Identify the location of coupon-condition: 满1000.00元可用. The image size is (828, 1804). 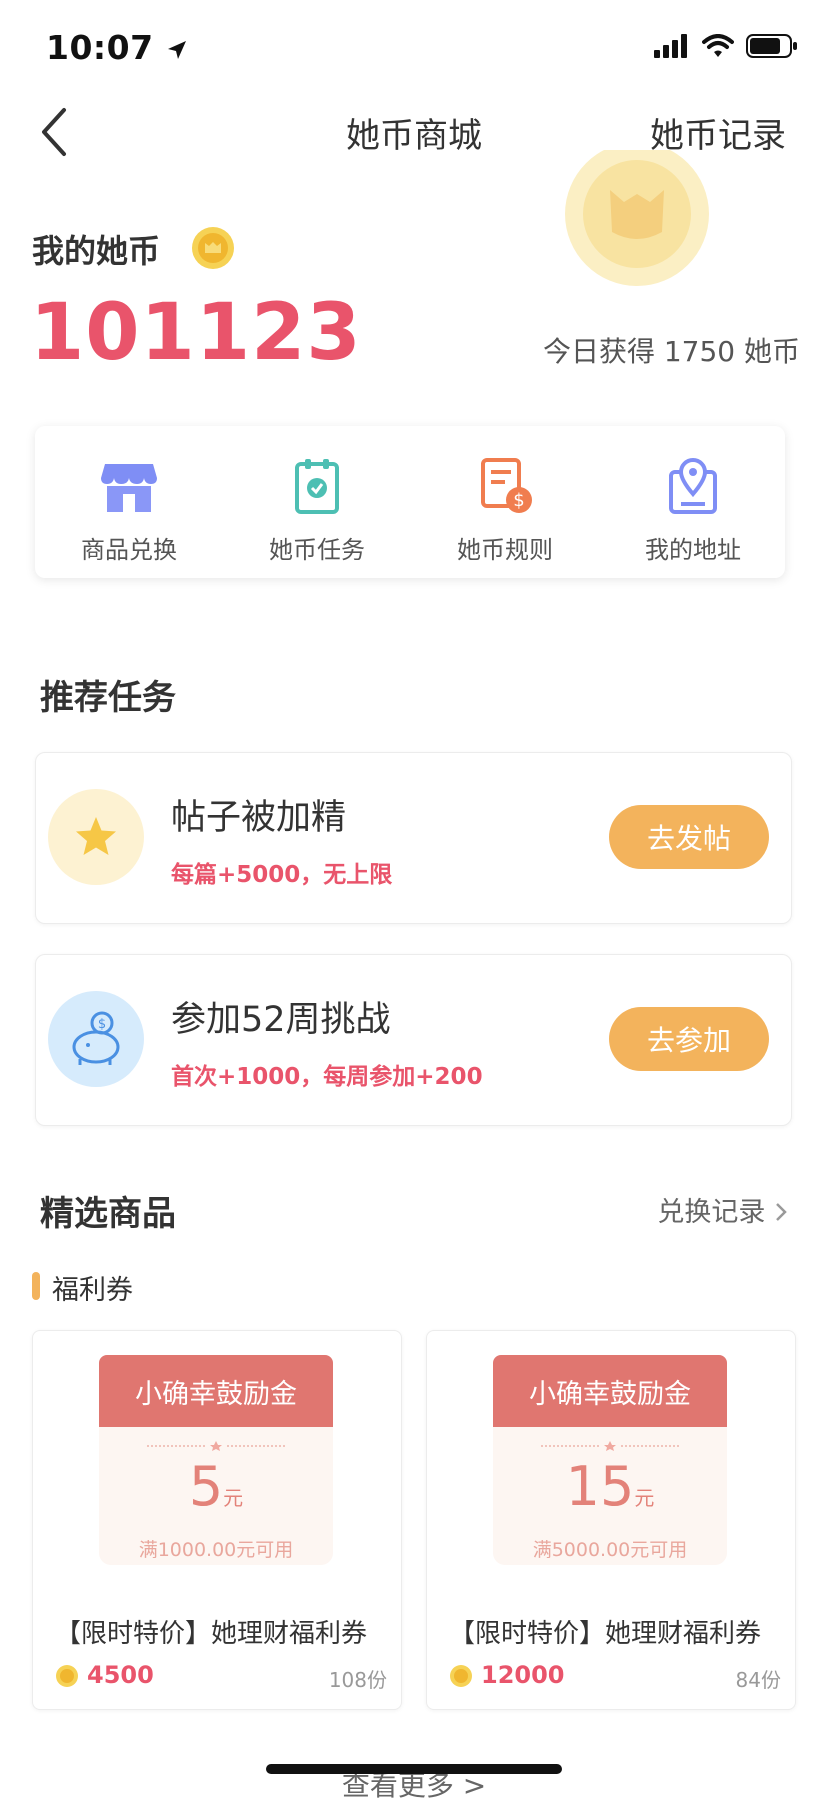
(216, 1550).